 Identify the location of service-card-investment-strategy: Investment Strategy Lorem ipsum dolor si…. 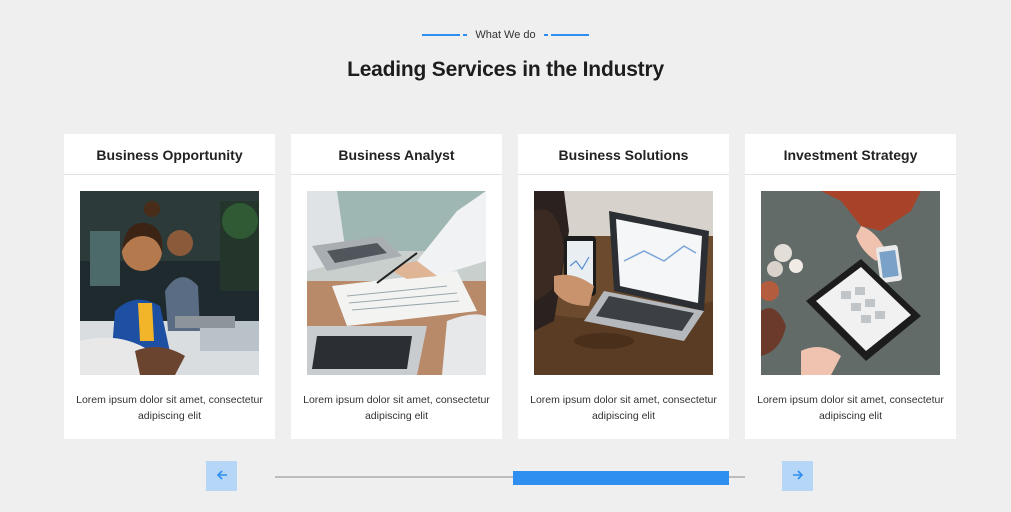
(850, 286).